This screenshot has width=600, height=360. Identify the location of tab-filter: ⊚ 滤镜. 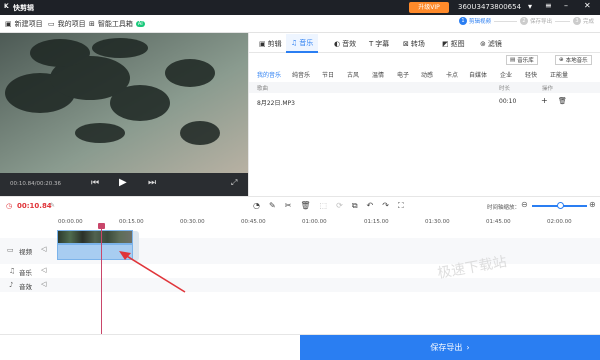
(491, 44).